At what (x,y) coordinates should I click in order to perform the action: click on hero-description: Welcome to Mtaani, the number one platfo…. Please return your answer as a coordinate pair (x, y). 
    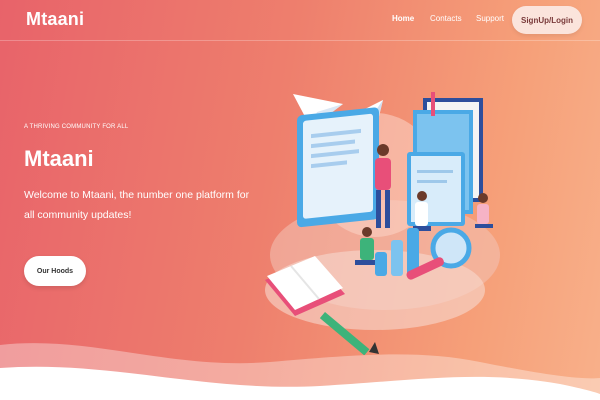
    Looking at the image, I should click on (137, 205).